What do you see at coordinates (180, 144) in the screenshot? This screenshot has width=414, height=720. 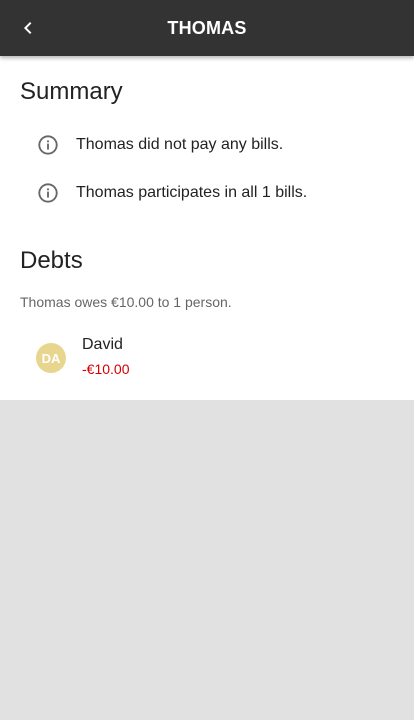 I see `summary-item-text: Thomas did not pay any bills.` at bounding box center [180, 144].